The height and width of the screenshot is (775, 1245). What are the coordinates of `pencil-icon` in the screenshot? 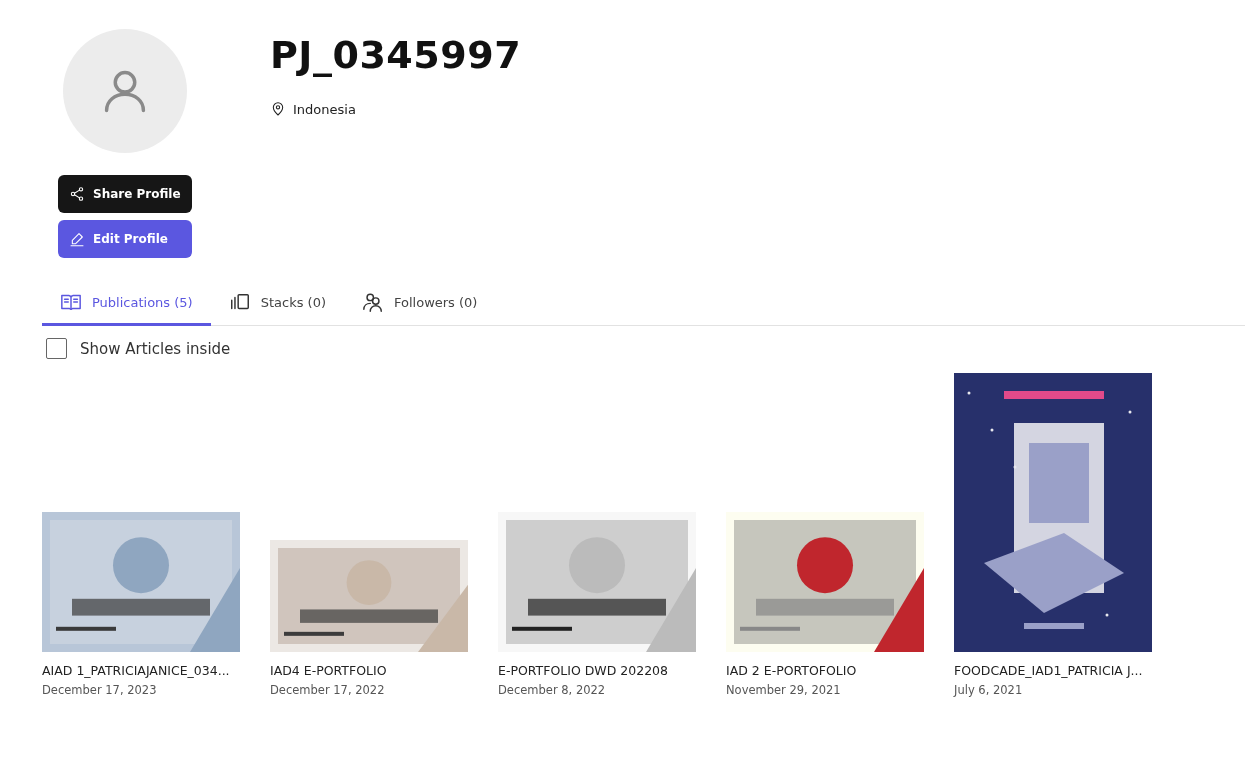 It's located at (77, 239).